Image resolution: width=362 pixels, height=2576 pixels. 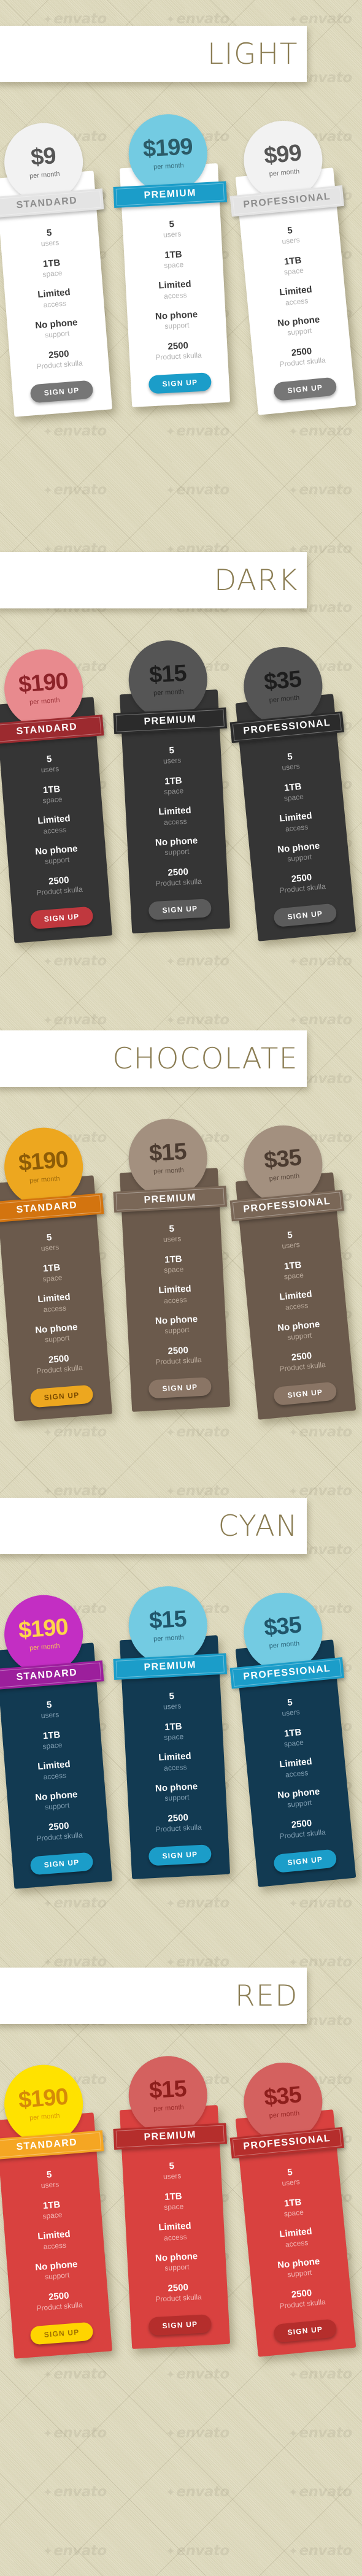 I want to click on section-title: LIGHT, so click(x=252, y=54).